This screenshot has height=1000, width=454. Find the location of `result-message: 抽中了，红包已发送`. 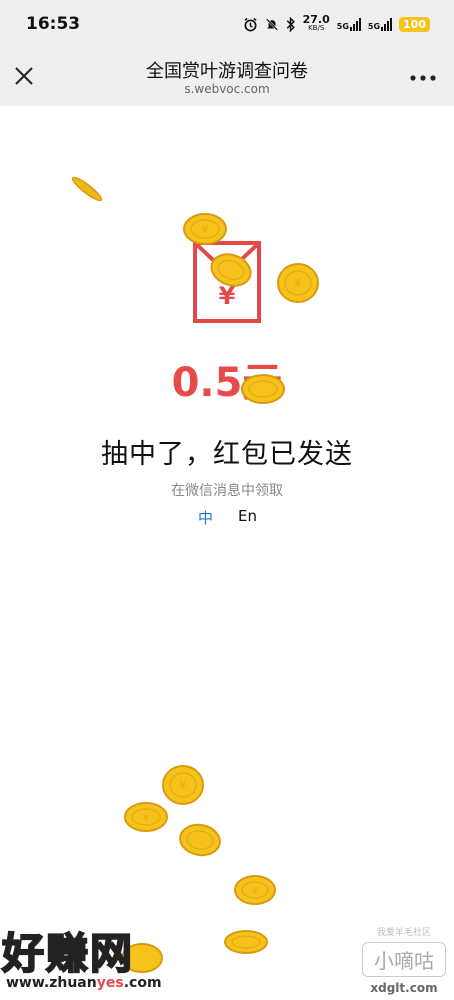

result-message: 抽中了，红包已发送 is located at coordinates (227, 454).